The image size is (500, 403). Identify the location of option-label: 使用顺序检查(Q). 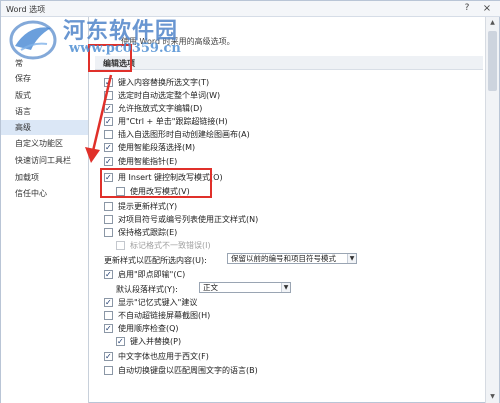
(148, 328).